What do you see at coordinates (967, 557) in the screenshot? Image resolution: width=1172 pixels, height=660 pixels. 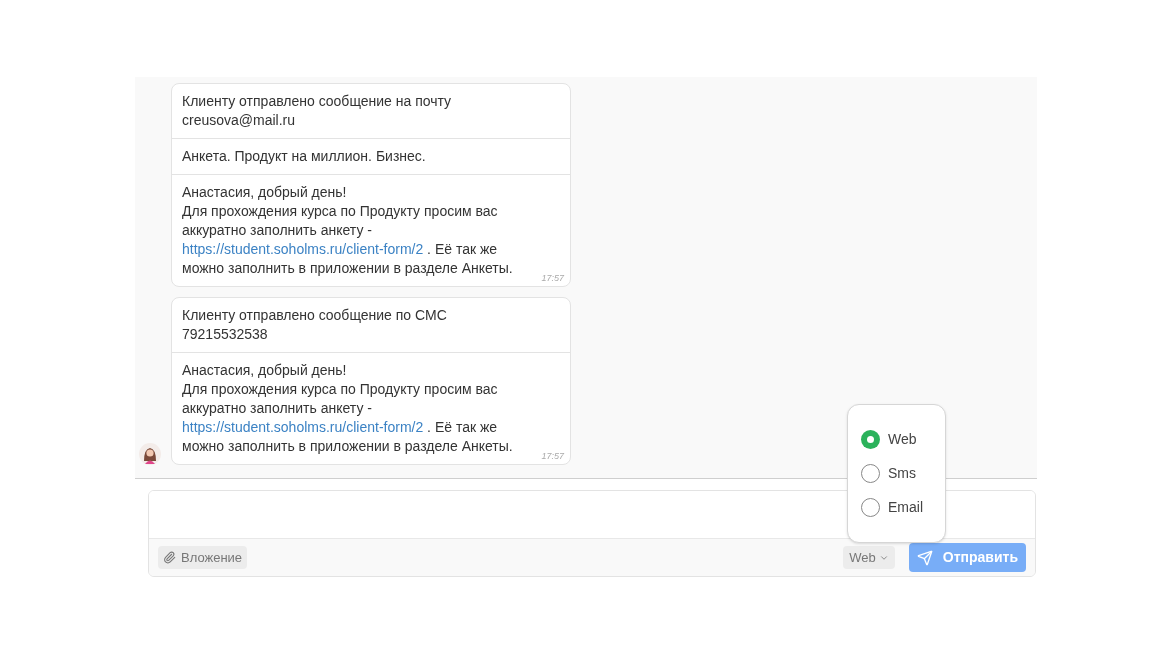 I see `send-button: Отправить` at bounding box center [967, 557].